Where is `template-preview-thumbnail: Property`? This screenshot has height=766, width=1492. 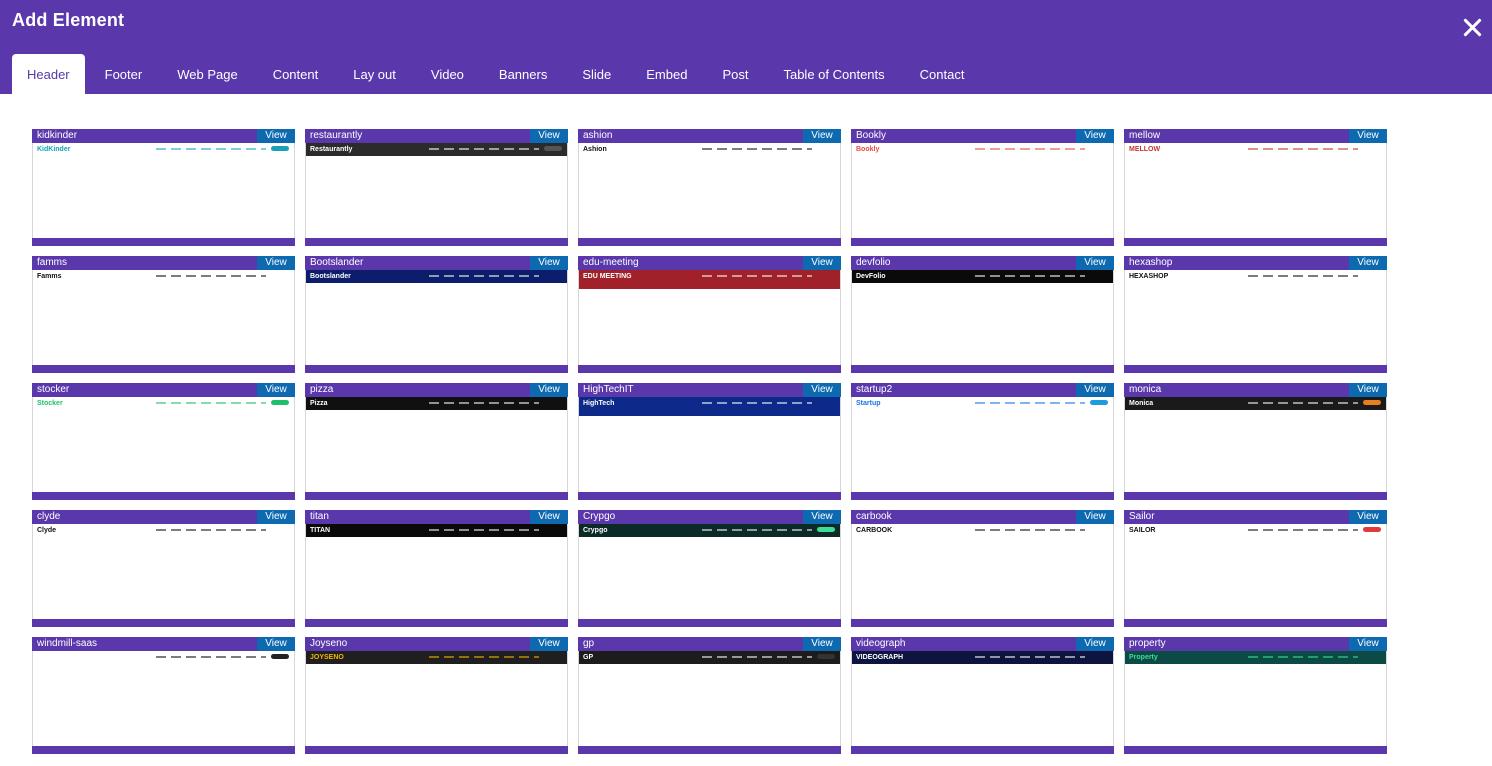
template-preview-thumbnail: Property is located at coordinates (1255, 657).